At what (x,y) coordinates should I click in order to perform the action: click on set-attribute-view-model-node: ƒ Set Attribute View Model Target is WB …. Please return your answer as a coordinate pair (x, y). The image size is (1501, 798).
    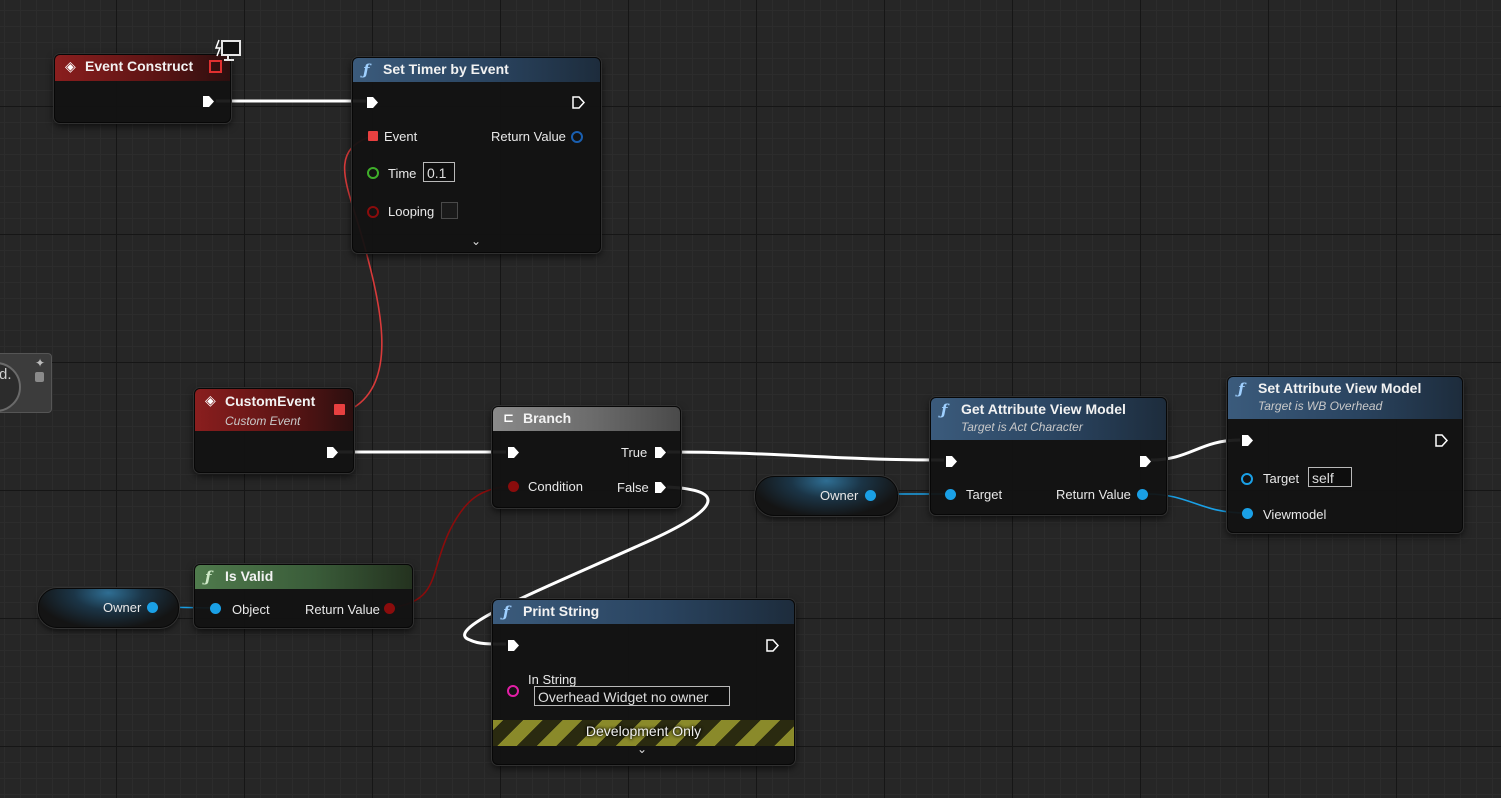
    Looking at the image, I should click on (1345, 454).